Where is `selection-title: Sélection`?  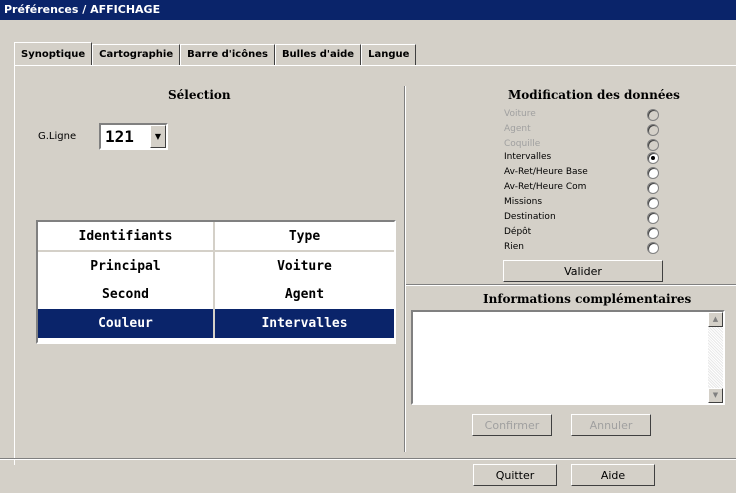 selection-title: Sélection is located at coordinates (199, 95).